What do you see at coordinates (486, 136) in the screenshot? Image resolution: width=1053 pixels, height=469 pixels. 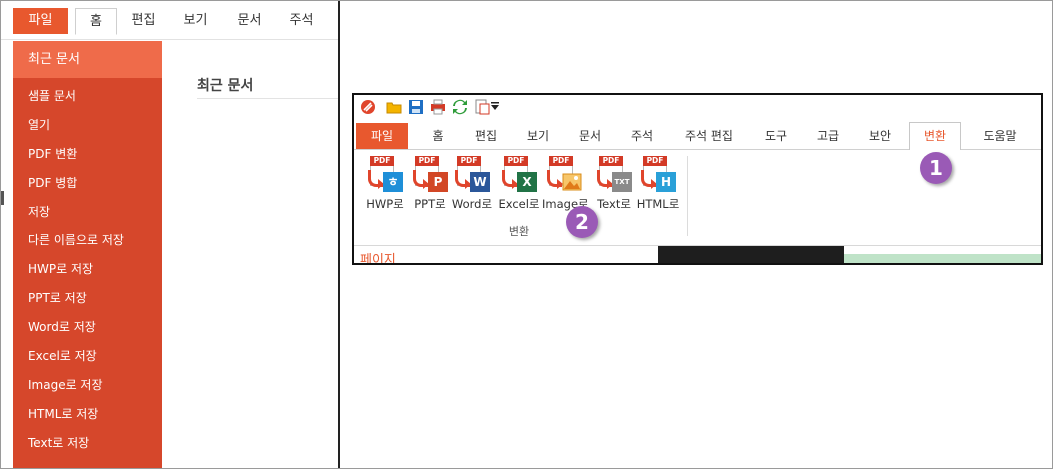 I see `ribbon-tab-edit: 편집` at bounding box center [486, 136].